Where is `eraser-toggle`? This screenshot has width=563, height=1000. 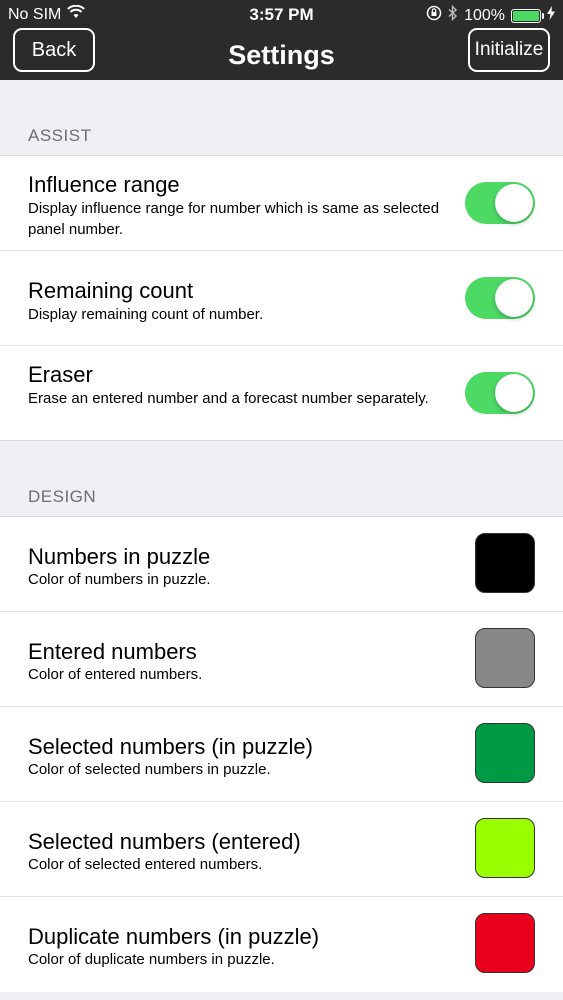
eraser-toggle is located at coordinates (500, 393).